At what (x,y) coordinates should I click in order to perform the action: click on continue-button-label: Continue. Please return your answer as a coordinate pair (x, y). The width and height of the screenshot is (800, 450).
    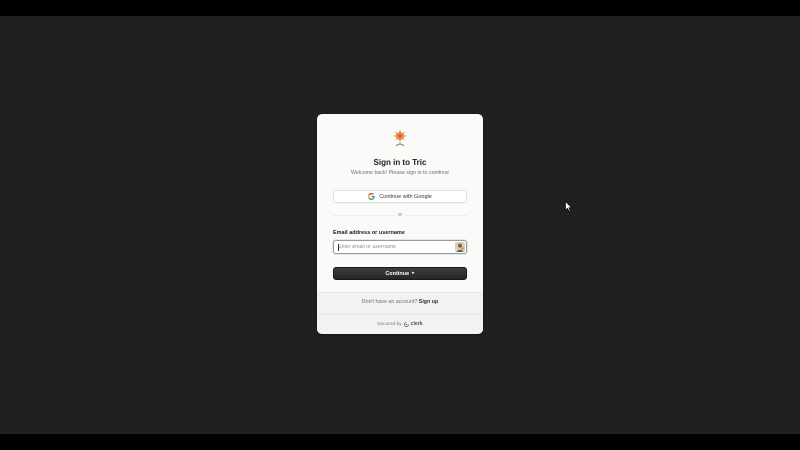
    Looking at the image, I should click on (397, 273).